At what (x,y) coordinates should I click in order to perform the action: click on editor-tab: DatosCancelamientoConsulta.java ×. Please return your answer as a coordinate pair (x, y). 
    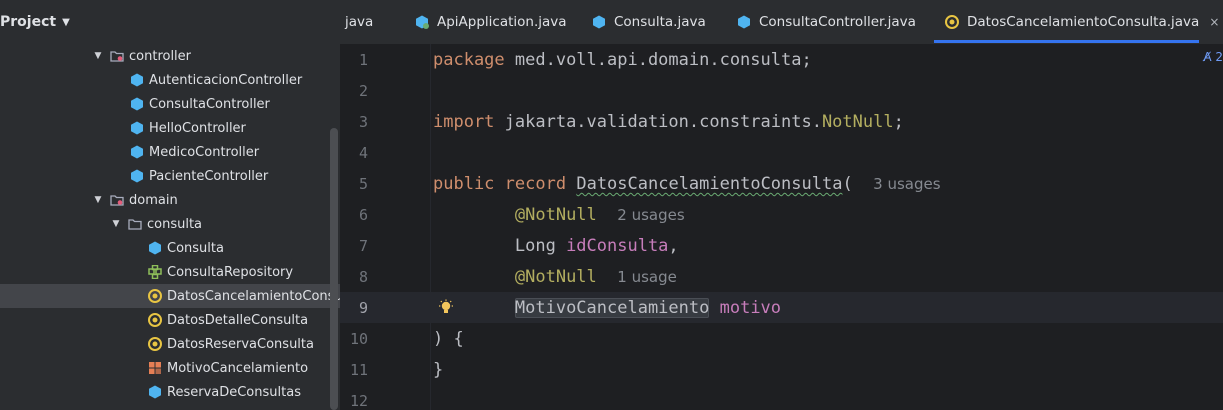
    Looking at the image, I should click on (1082, 22).